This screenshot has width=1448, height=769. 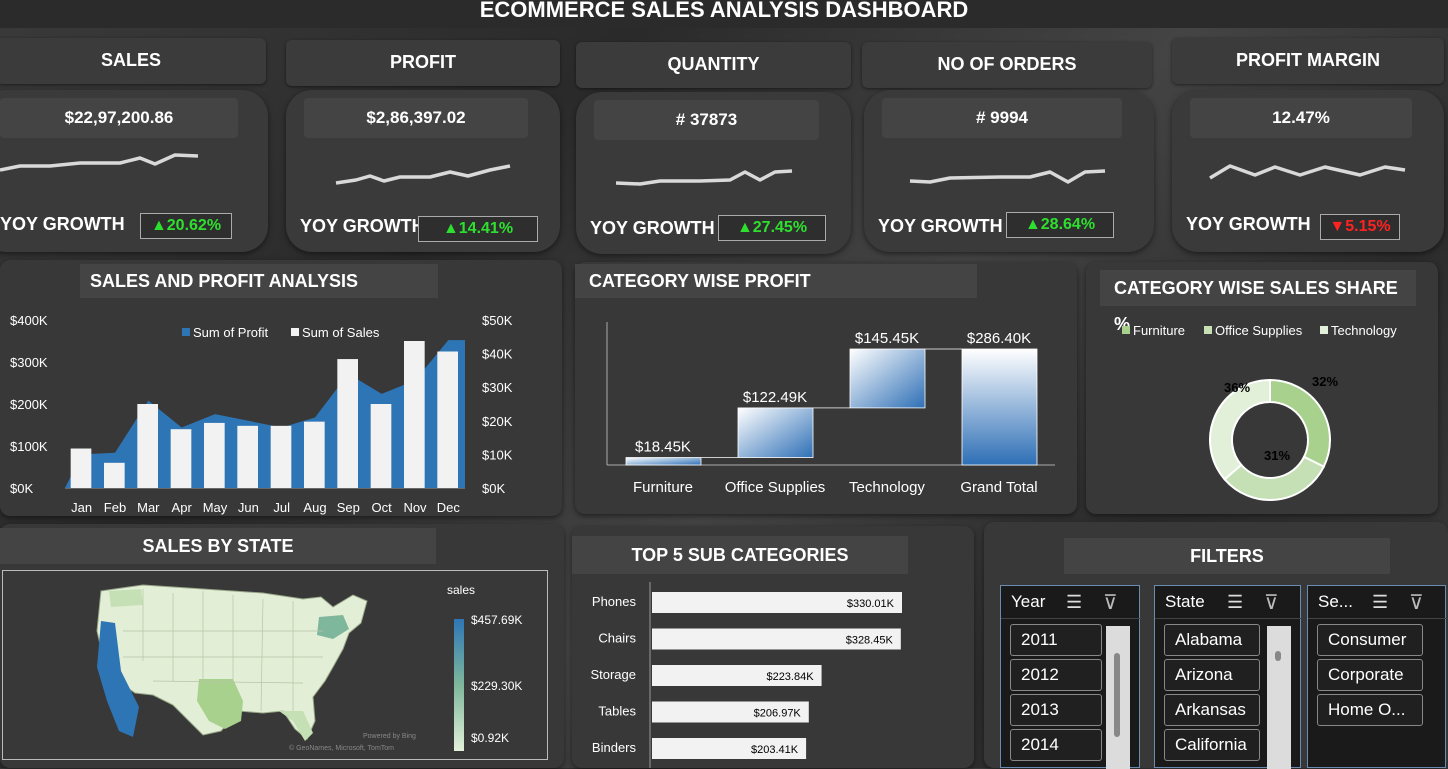 What do you see at coordinates (740, 555) in the screenshot?
I see `top5-title: TOP 5 SUB CATEGORIES` at bounding box center [740, 555].